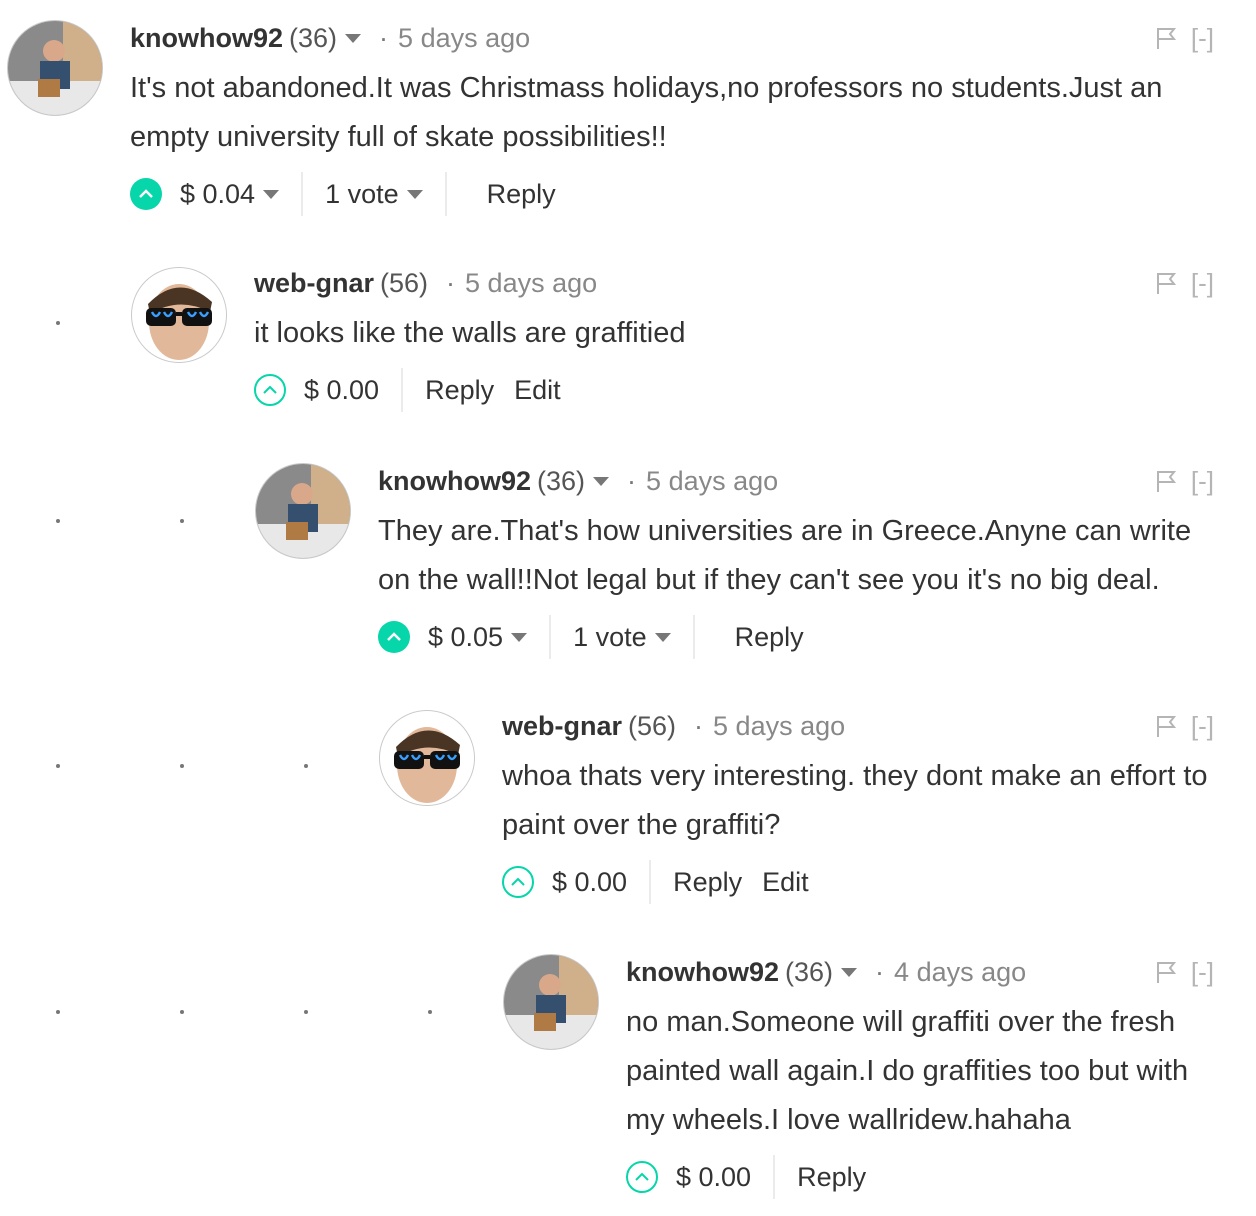 Image resolution: width=1256 pixels, height=1216 pixels. I want to click on comment-footer: $ 0.00 Reply, so click(927, 1177).